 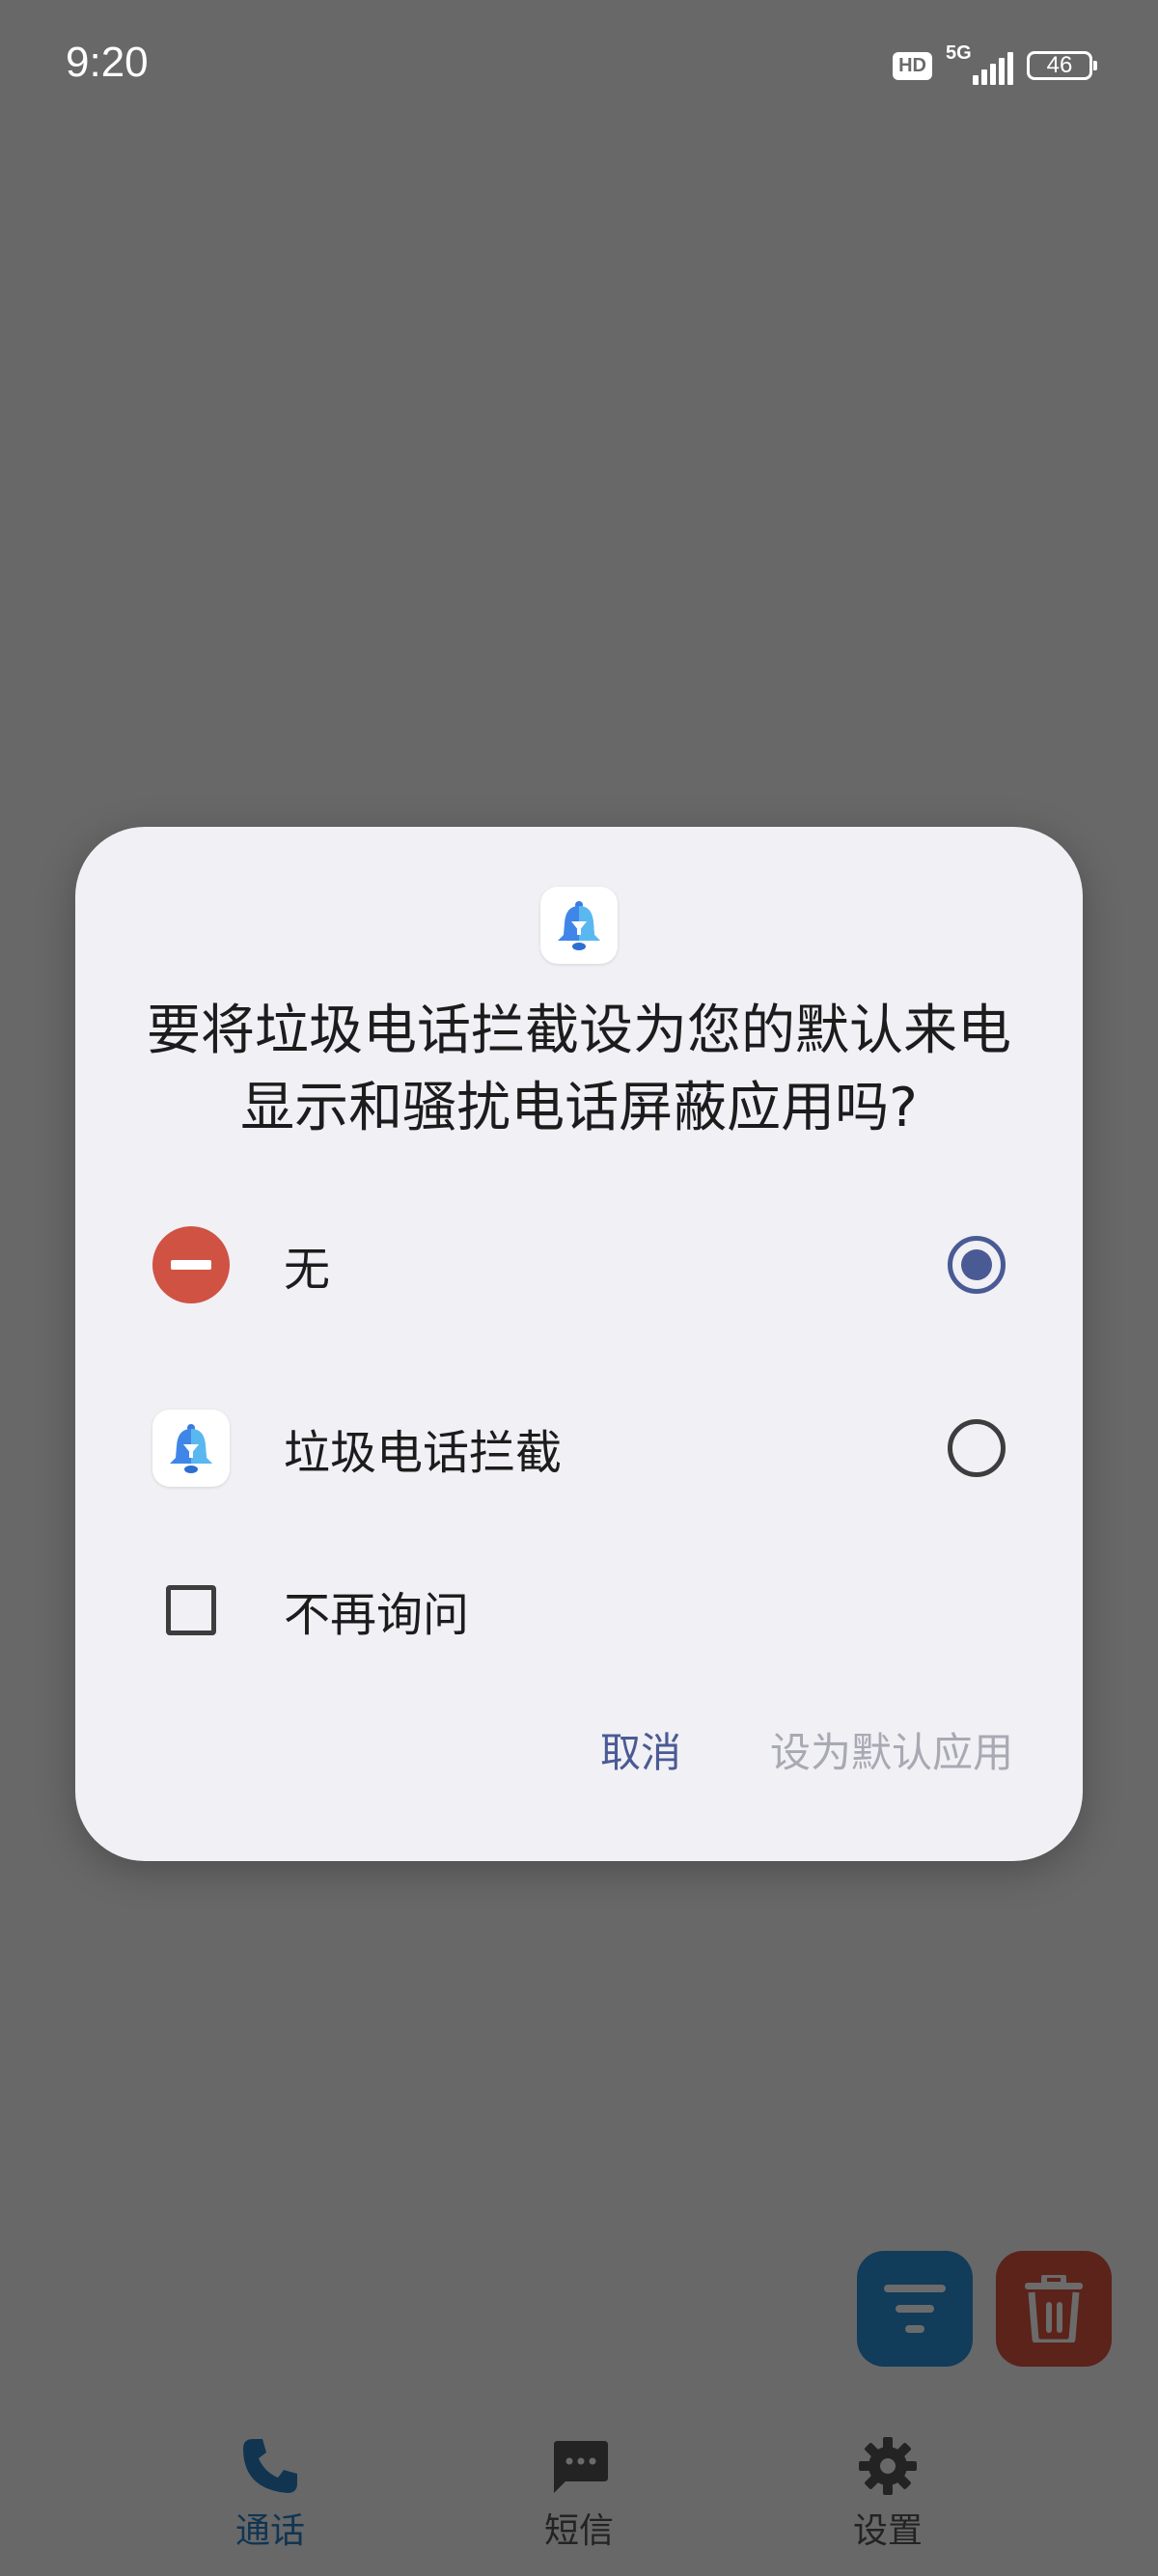 I want to click on option-app-icon, so click(x=191, y=1448).